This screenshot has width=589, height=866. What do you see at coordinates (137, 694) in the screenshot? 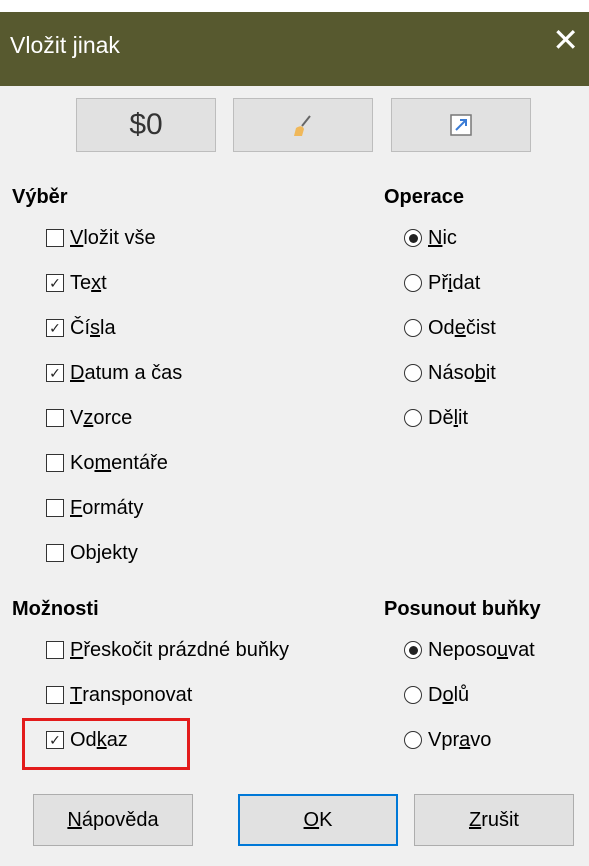
I see `options-label-post: ransponovat` at bounding box center [137, 694].